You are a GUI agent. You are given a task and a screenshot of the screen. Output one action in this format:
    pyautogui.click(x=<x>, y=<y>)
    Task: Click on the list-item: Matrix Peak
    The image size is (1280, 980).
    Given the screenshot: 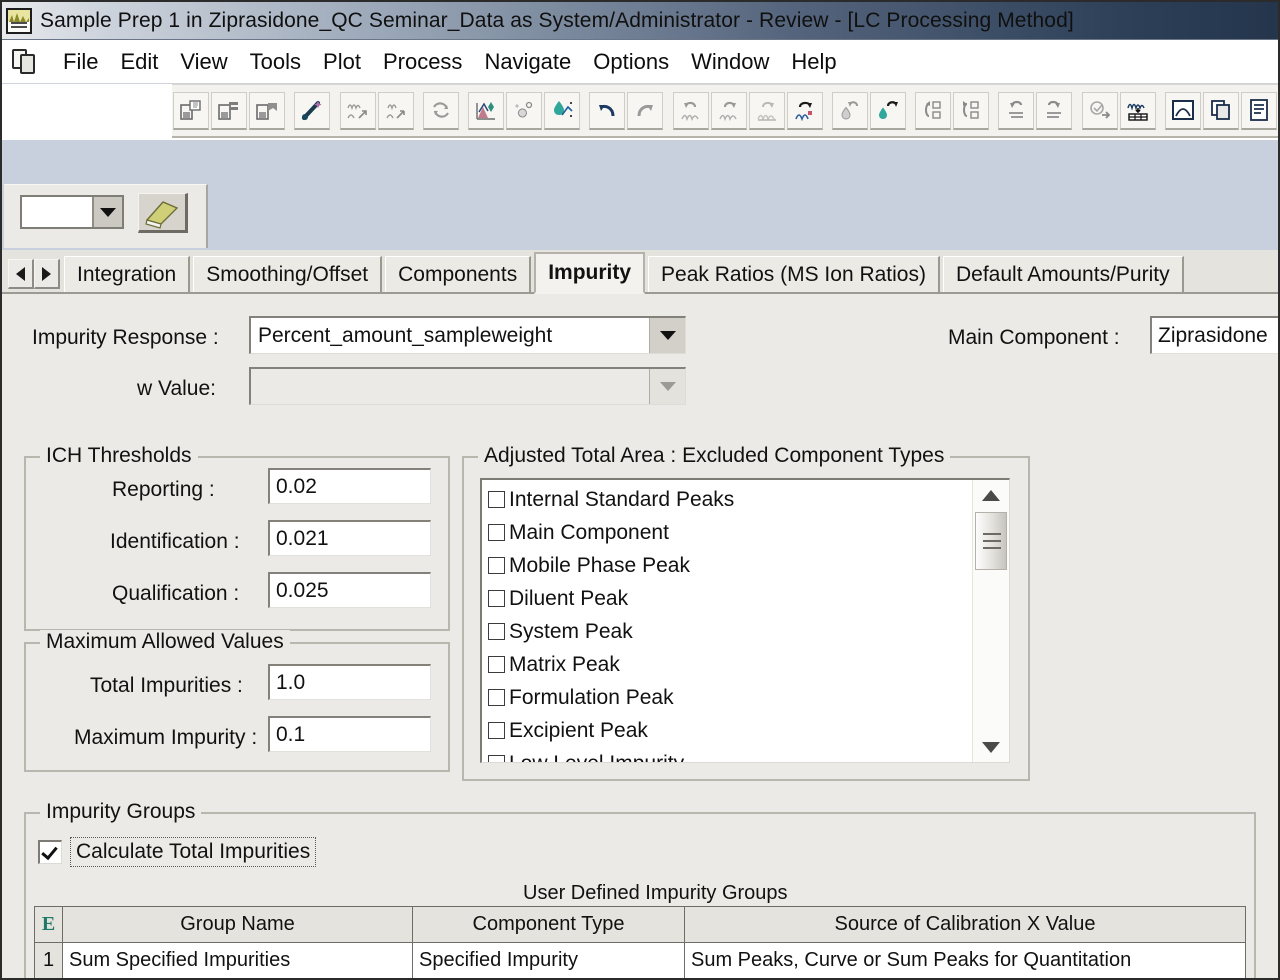 What is the action you would take?
    pyautogui.click(x=726, y=664)
    